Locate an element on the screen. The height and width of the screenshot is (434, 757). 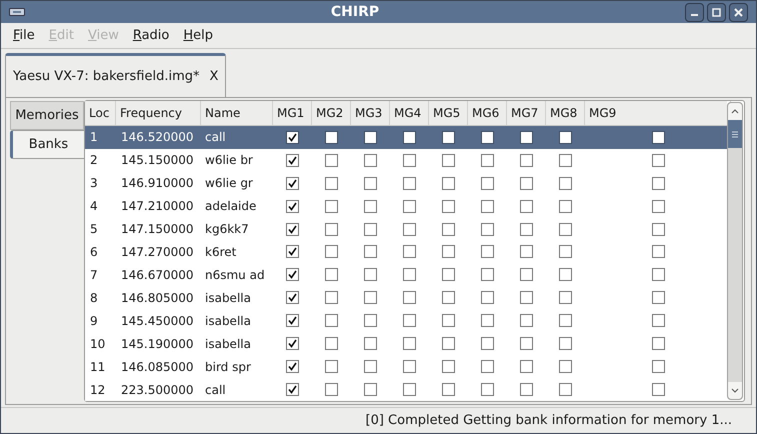
tab-close-button: X is located at coordinates (214, 76).